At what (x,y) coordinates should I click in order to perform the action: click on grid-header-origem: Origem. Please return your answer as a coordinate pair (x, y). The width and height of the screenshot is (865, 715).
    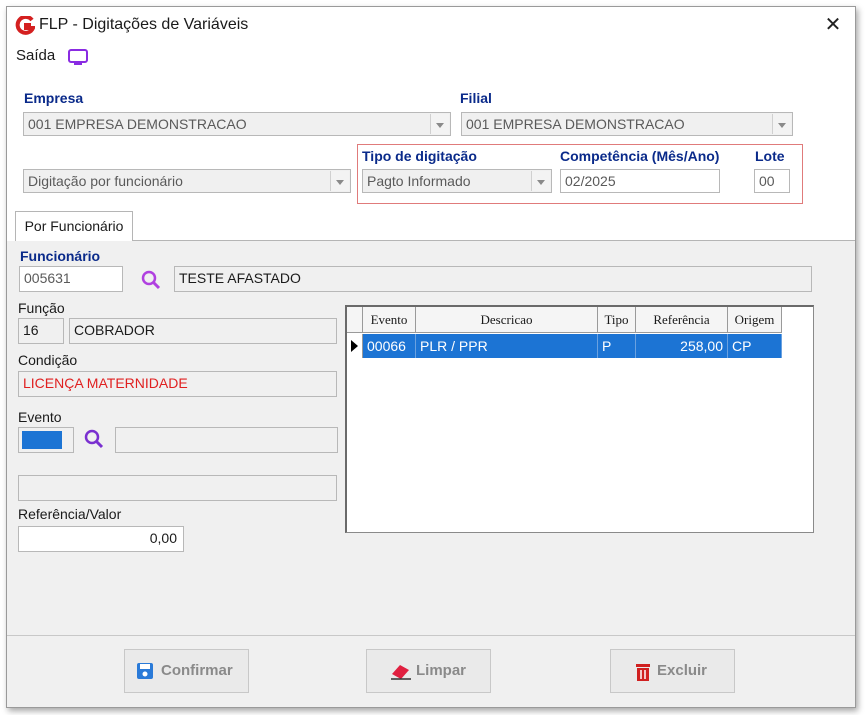
    Looking at the image, I should click on (755, 320).